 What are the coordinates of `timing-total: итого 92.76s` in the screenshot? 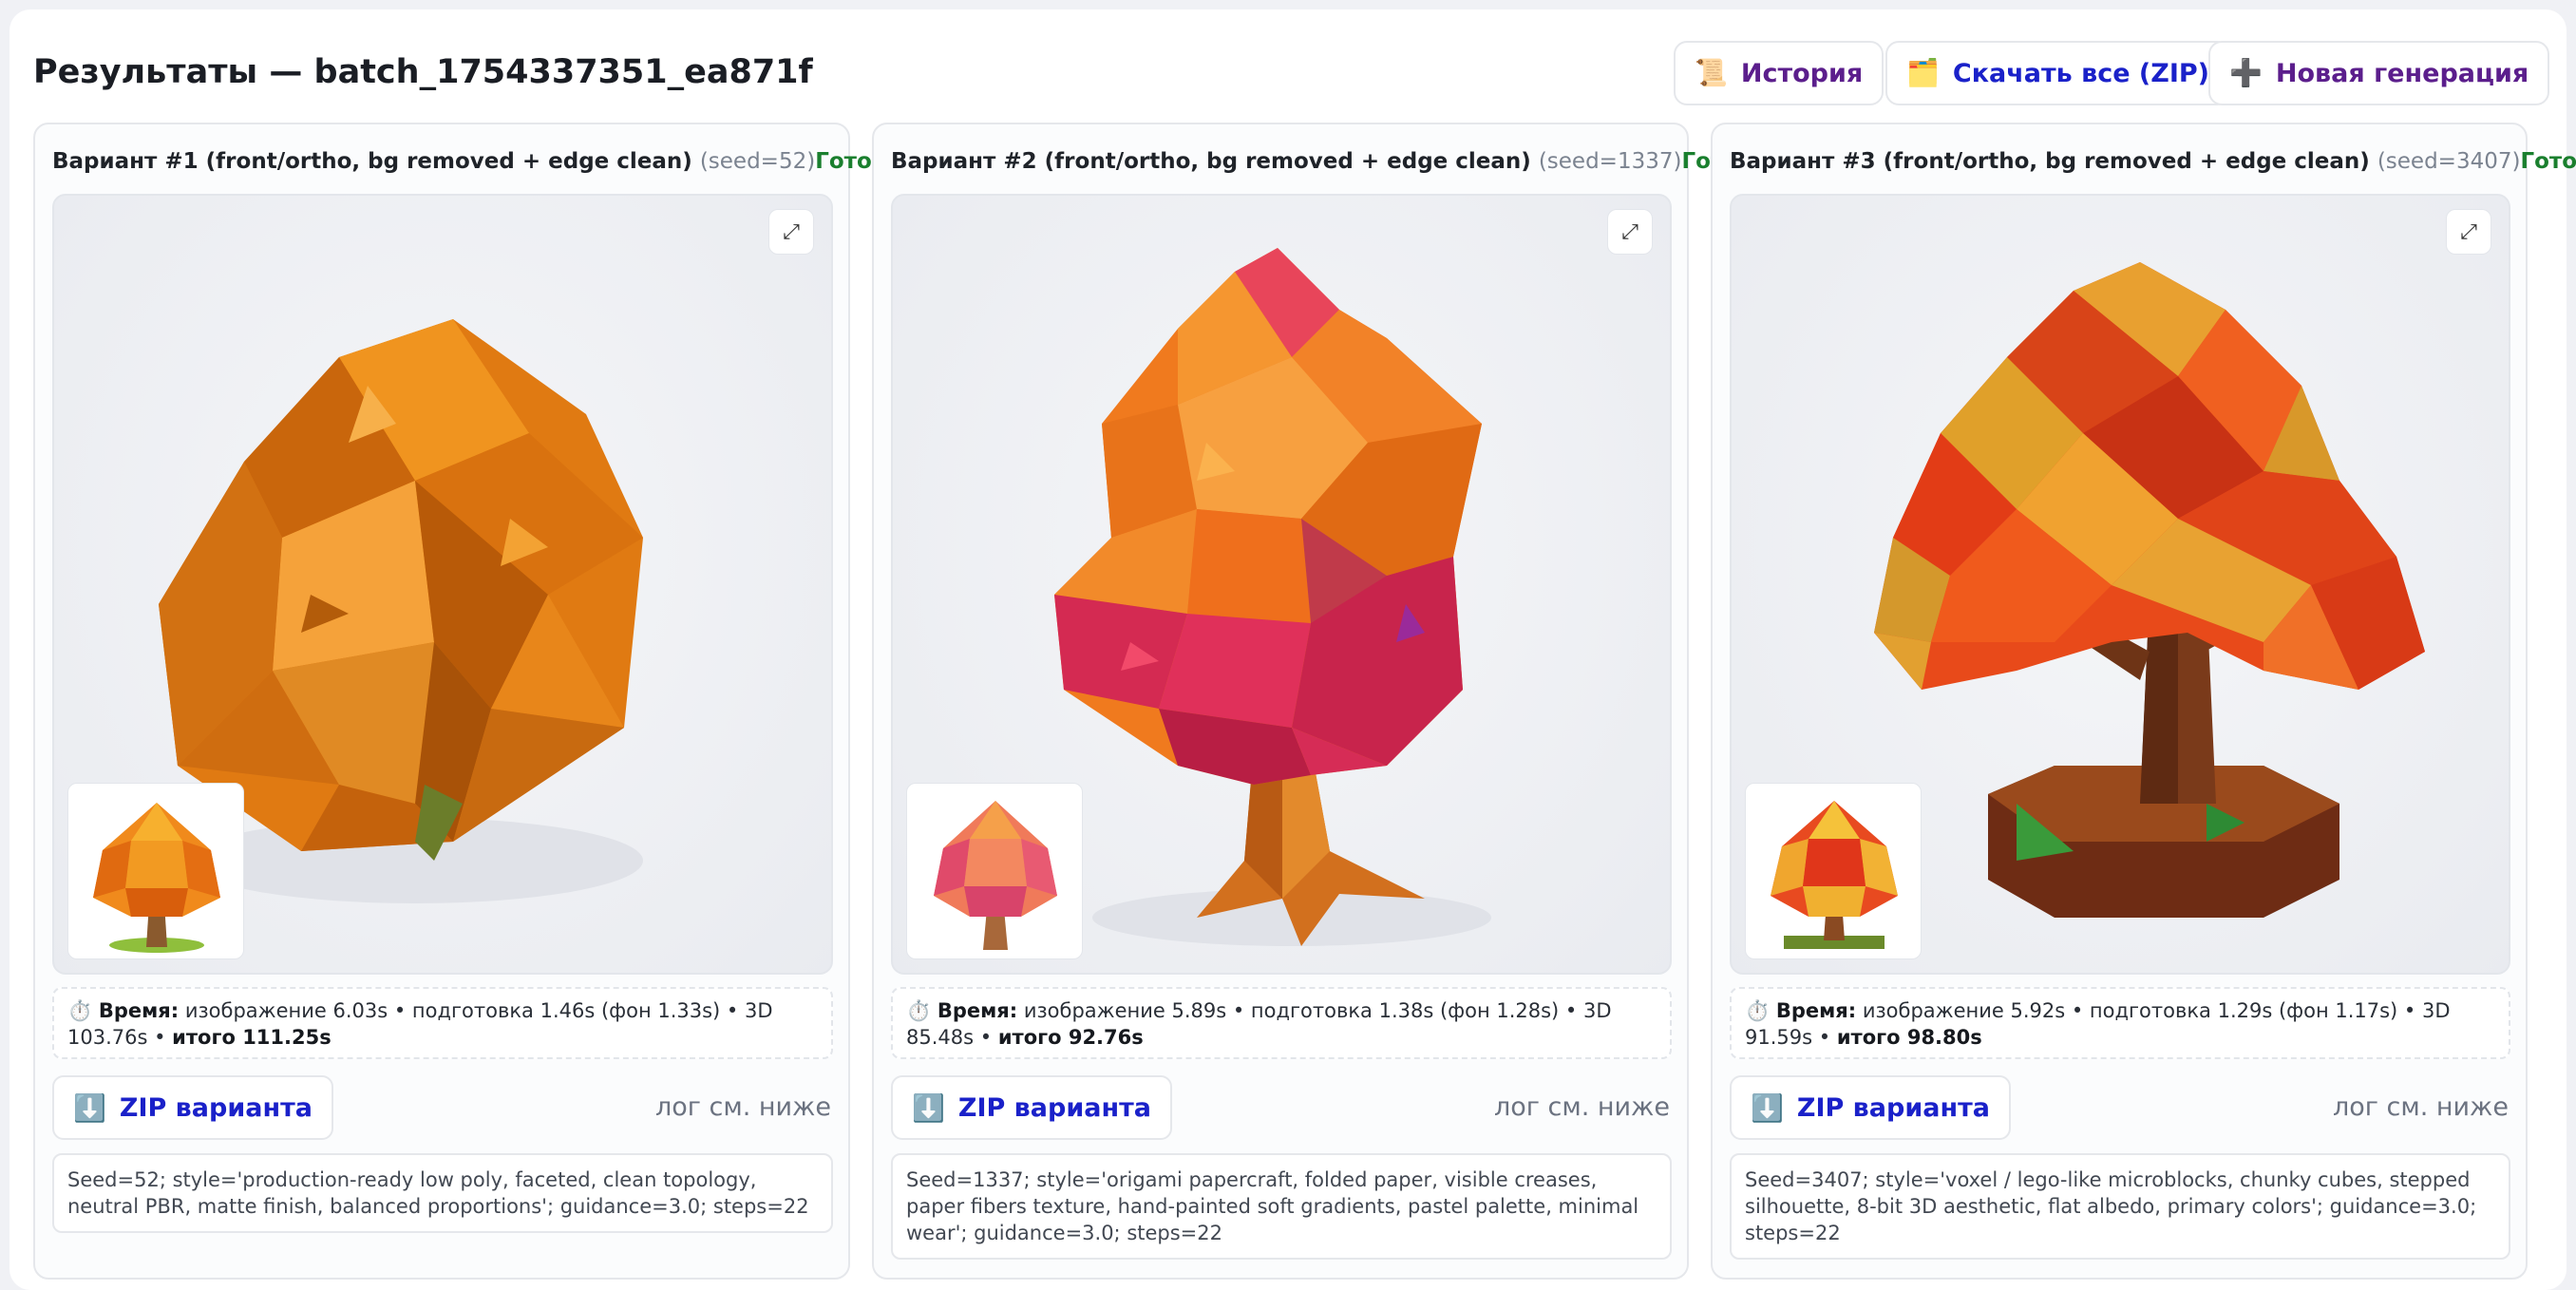 It's located at (1070, 1037).